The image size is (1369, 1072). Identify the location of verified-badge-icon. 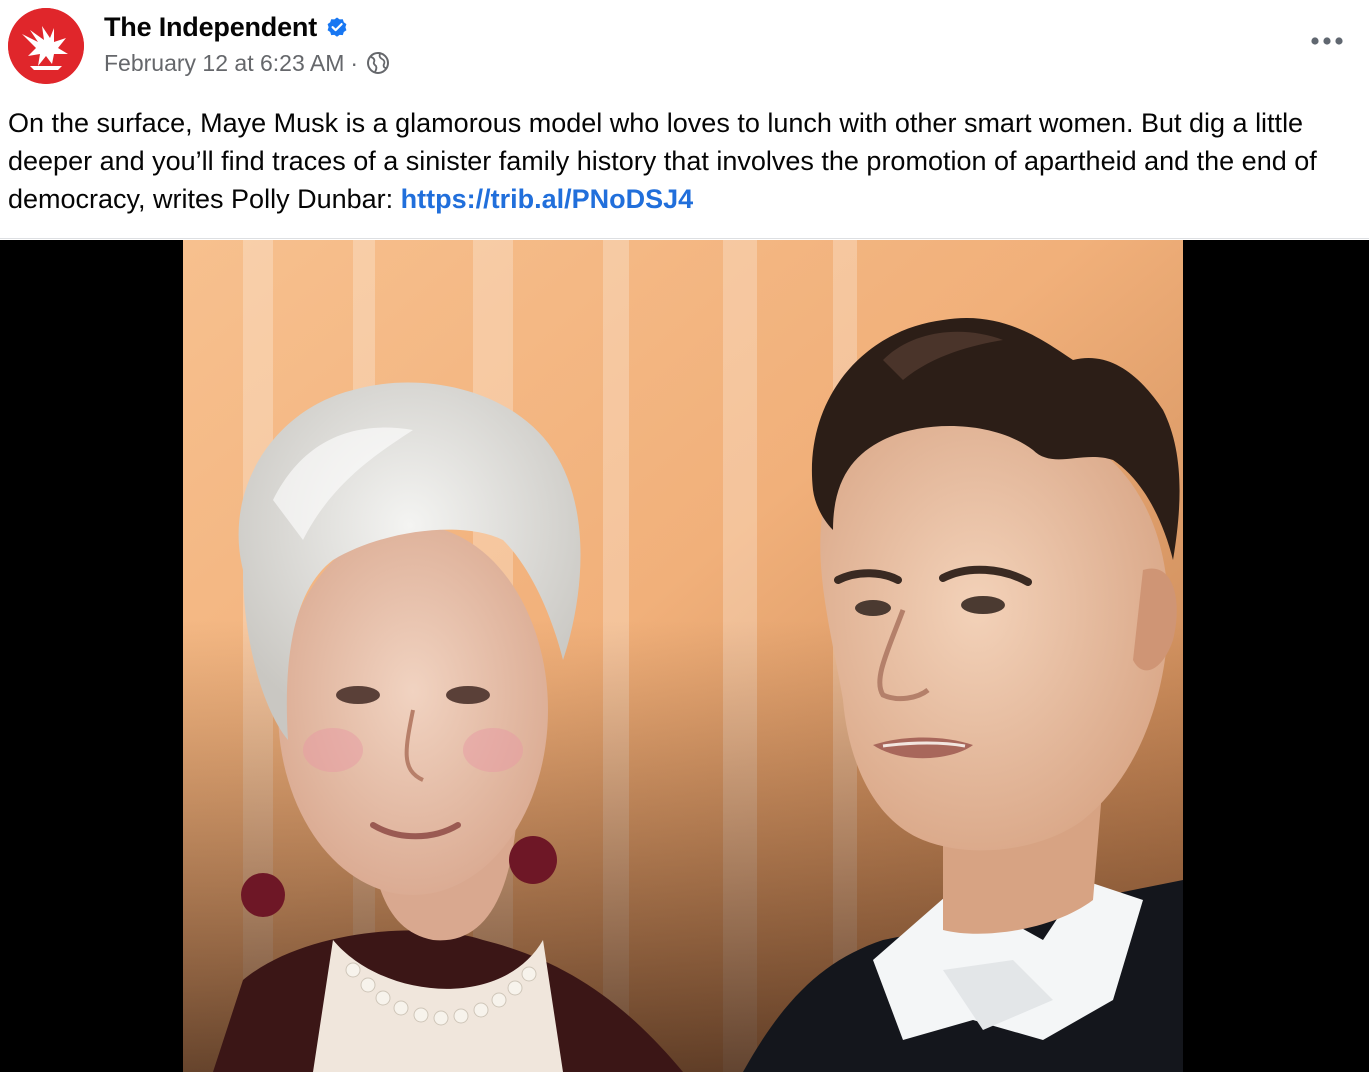
(337, 27).